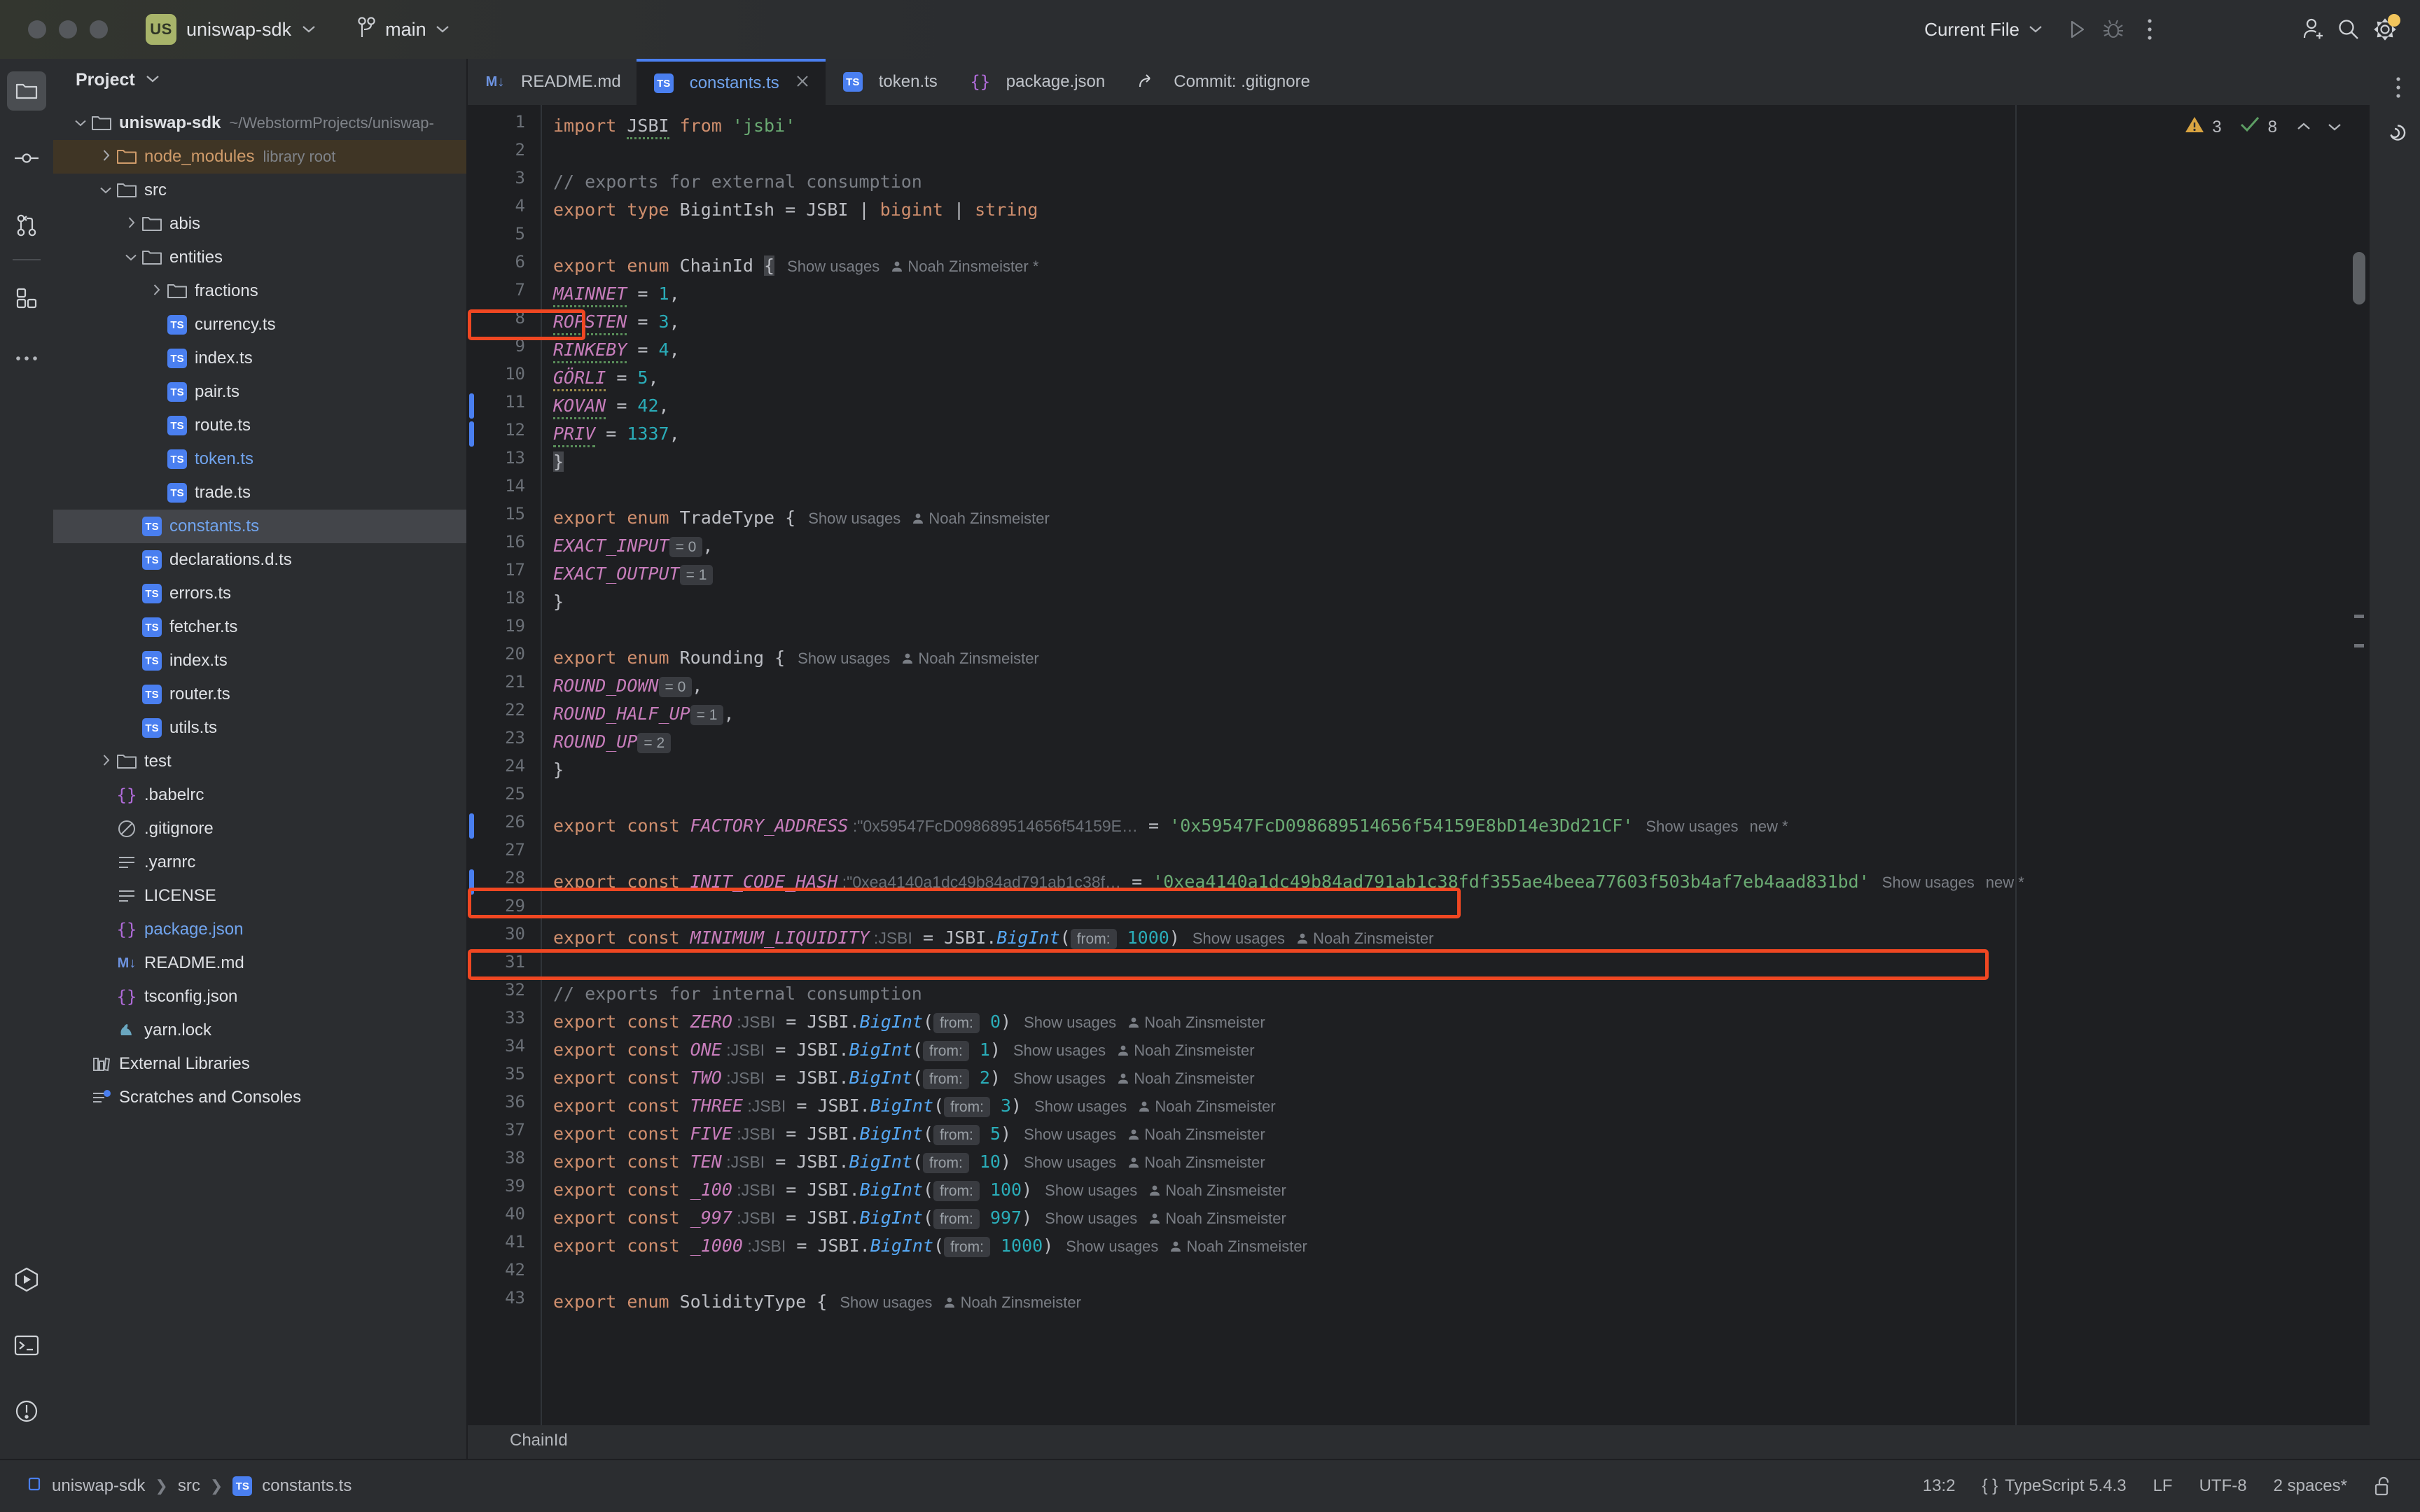 The image size is (2420, 1512). Describe the element at coordinates (803, 84) in the screenshot. I see `close-tab-icon` at that location.